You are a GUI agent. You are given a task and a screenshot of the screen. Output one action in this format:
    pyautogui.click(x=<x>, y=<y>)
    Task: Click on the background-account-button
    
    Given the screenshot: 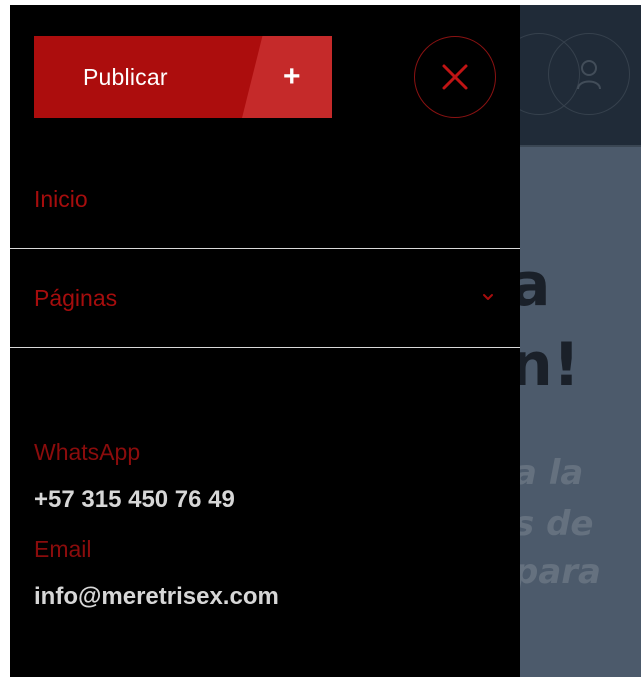 What is the action you would take?
    pyautogui.click(x=589, y=74)
    